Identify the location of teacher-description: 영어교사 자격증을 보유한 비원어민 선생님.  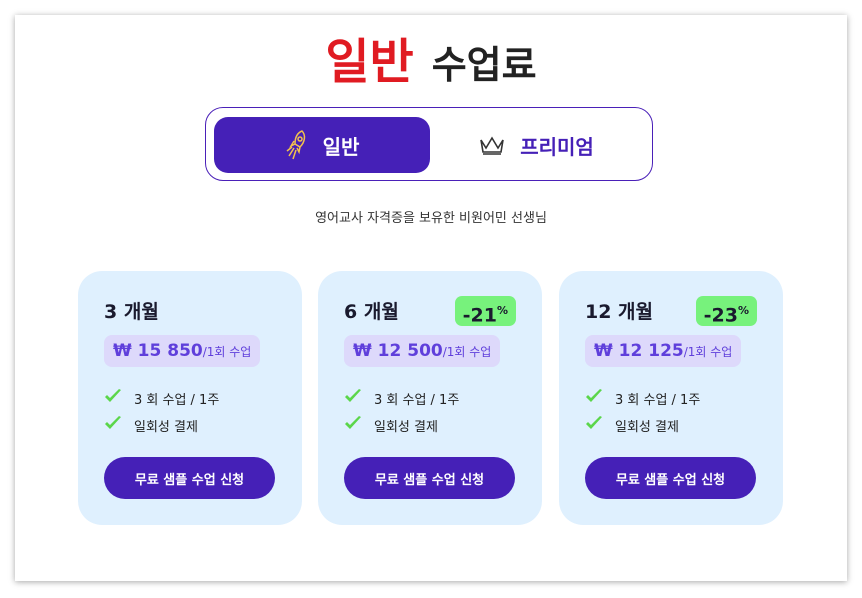
(431, 218).